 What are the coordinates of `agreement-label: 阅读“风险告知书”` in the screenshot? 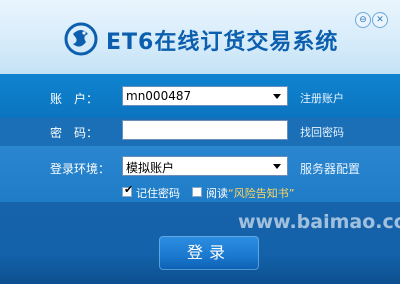 It's located at (250, 193).